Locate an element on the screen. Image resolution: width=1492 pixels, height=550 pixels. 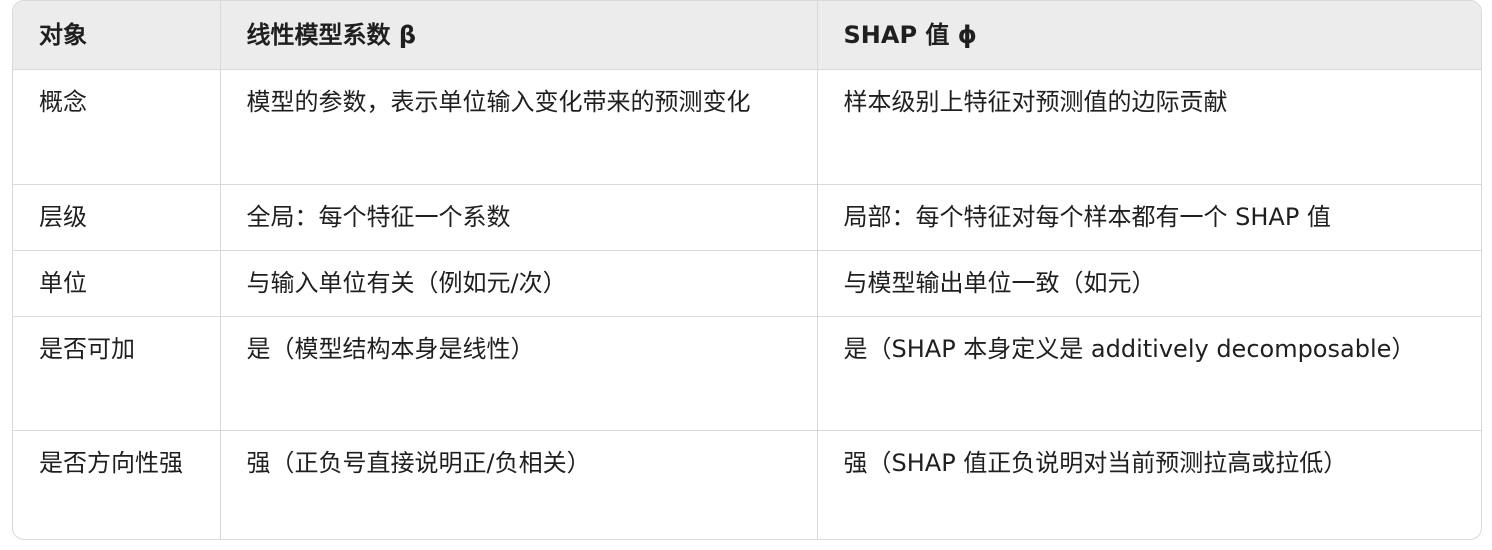
header-row: 对象 线性模型系数 β SHAP 值 ϕ is located at coordinates (747, 35).